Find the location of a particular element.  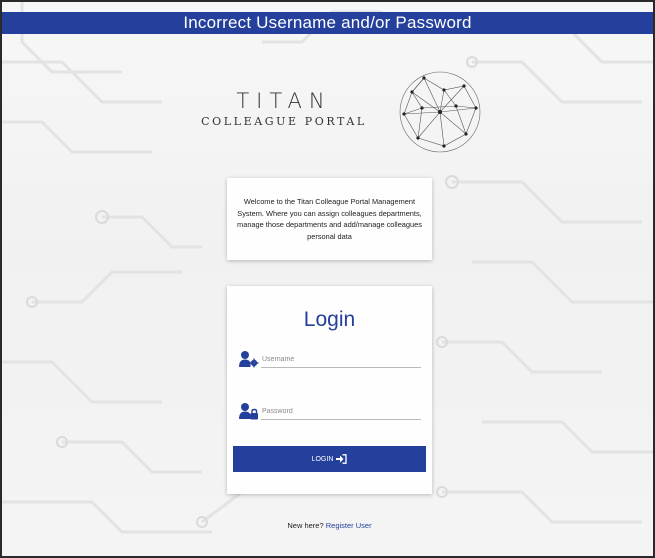

sign-in-icon is located at coordinates (342, 459).